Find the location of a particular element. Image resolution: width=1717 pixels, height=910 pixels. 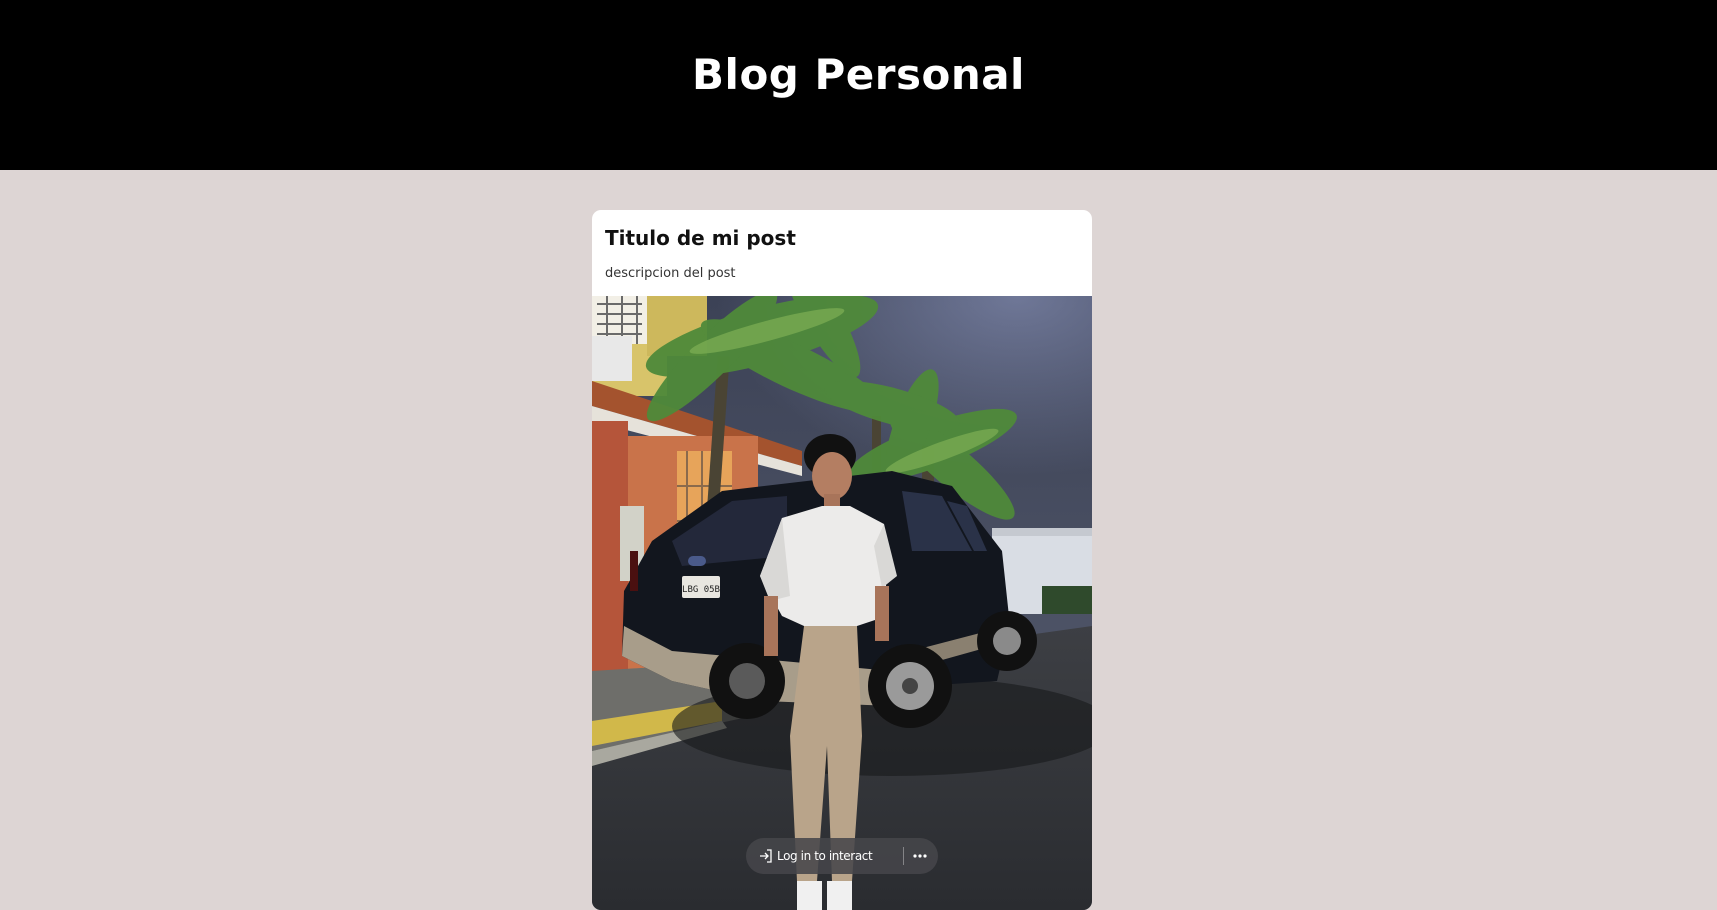

site-title: Blog Personal is located at coordinates (858, 74).